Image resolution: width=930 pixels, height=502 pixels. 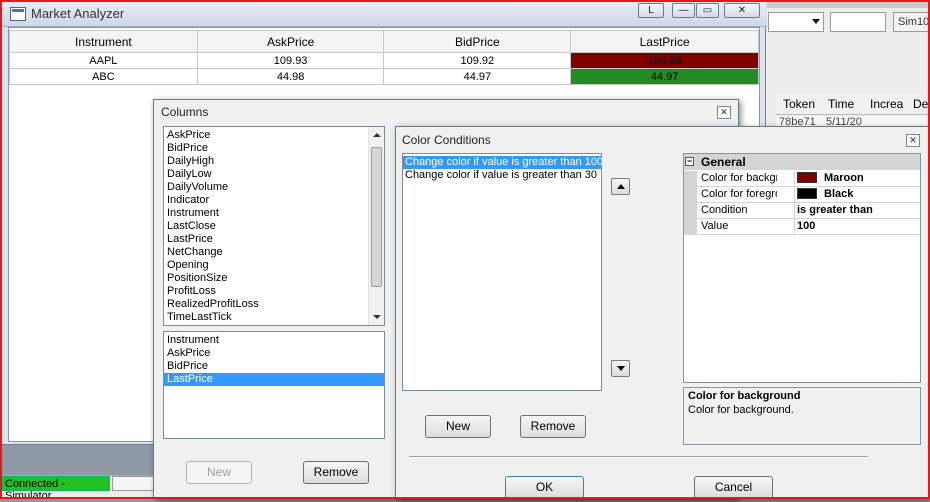 I want to click on property-name: Condition, so click(x=724, y=210).